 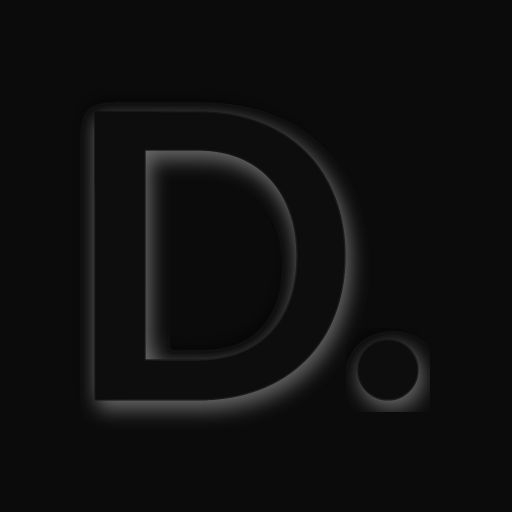 What do you see at coordinates (388, 370) in the screenshot?
I see `logo-dot-shape` at bounding box center [388, 370].